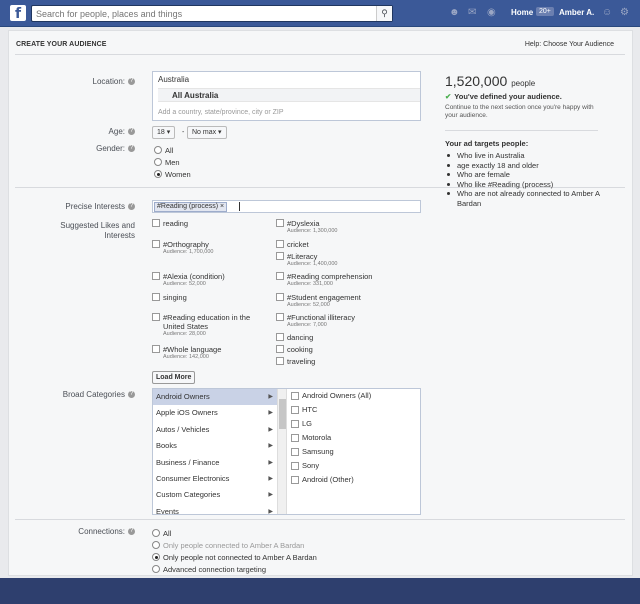 The width and height of the screenshot is (640, 604). Describe the element at coordinates (113, 81) in the screenshot. I see `location-label: Location:?` at that location.